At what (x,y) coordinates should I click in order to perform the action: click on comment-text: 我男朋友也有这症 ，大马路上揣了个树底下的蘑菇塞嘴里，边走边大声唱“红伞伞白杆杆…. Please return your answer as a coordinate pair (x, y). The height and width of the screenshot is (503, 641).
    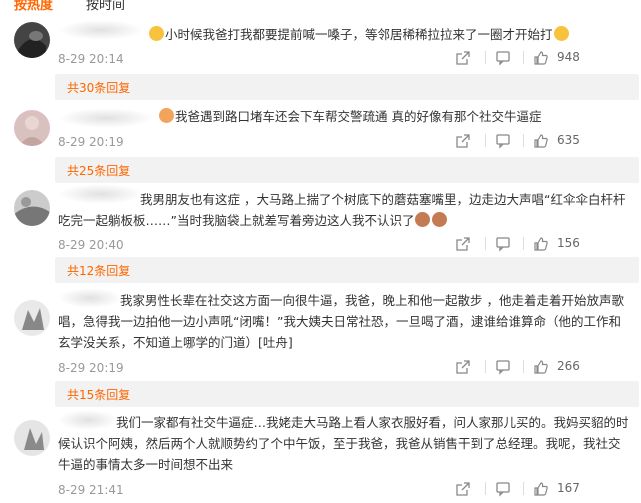
    Looking at the image, I should click on (342, 210).